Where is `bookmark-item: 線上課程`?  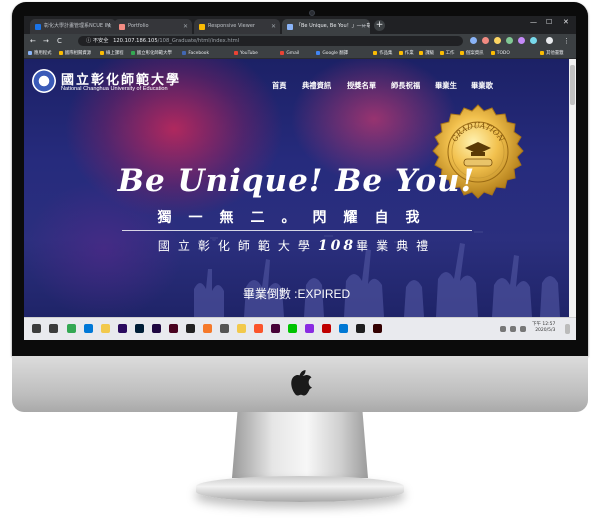 bookmark-item: 線上課程 is located at coordinates (112, 53).